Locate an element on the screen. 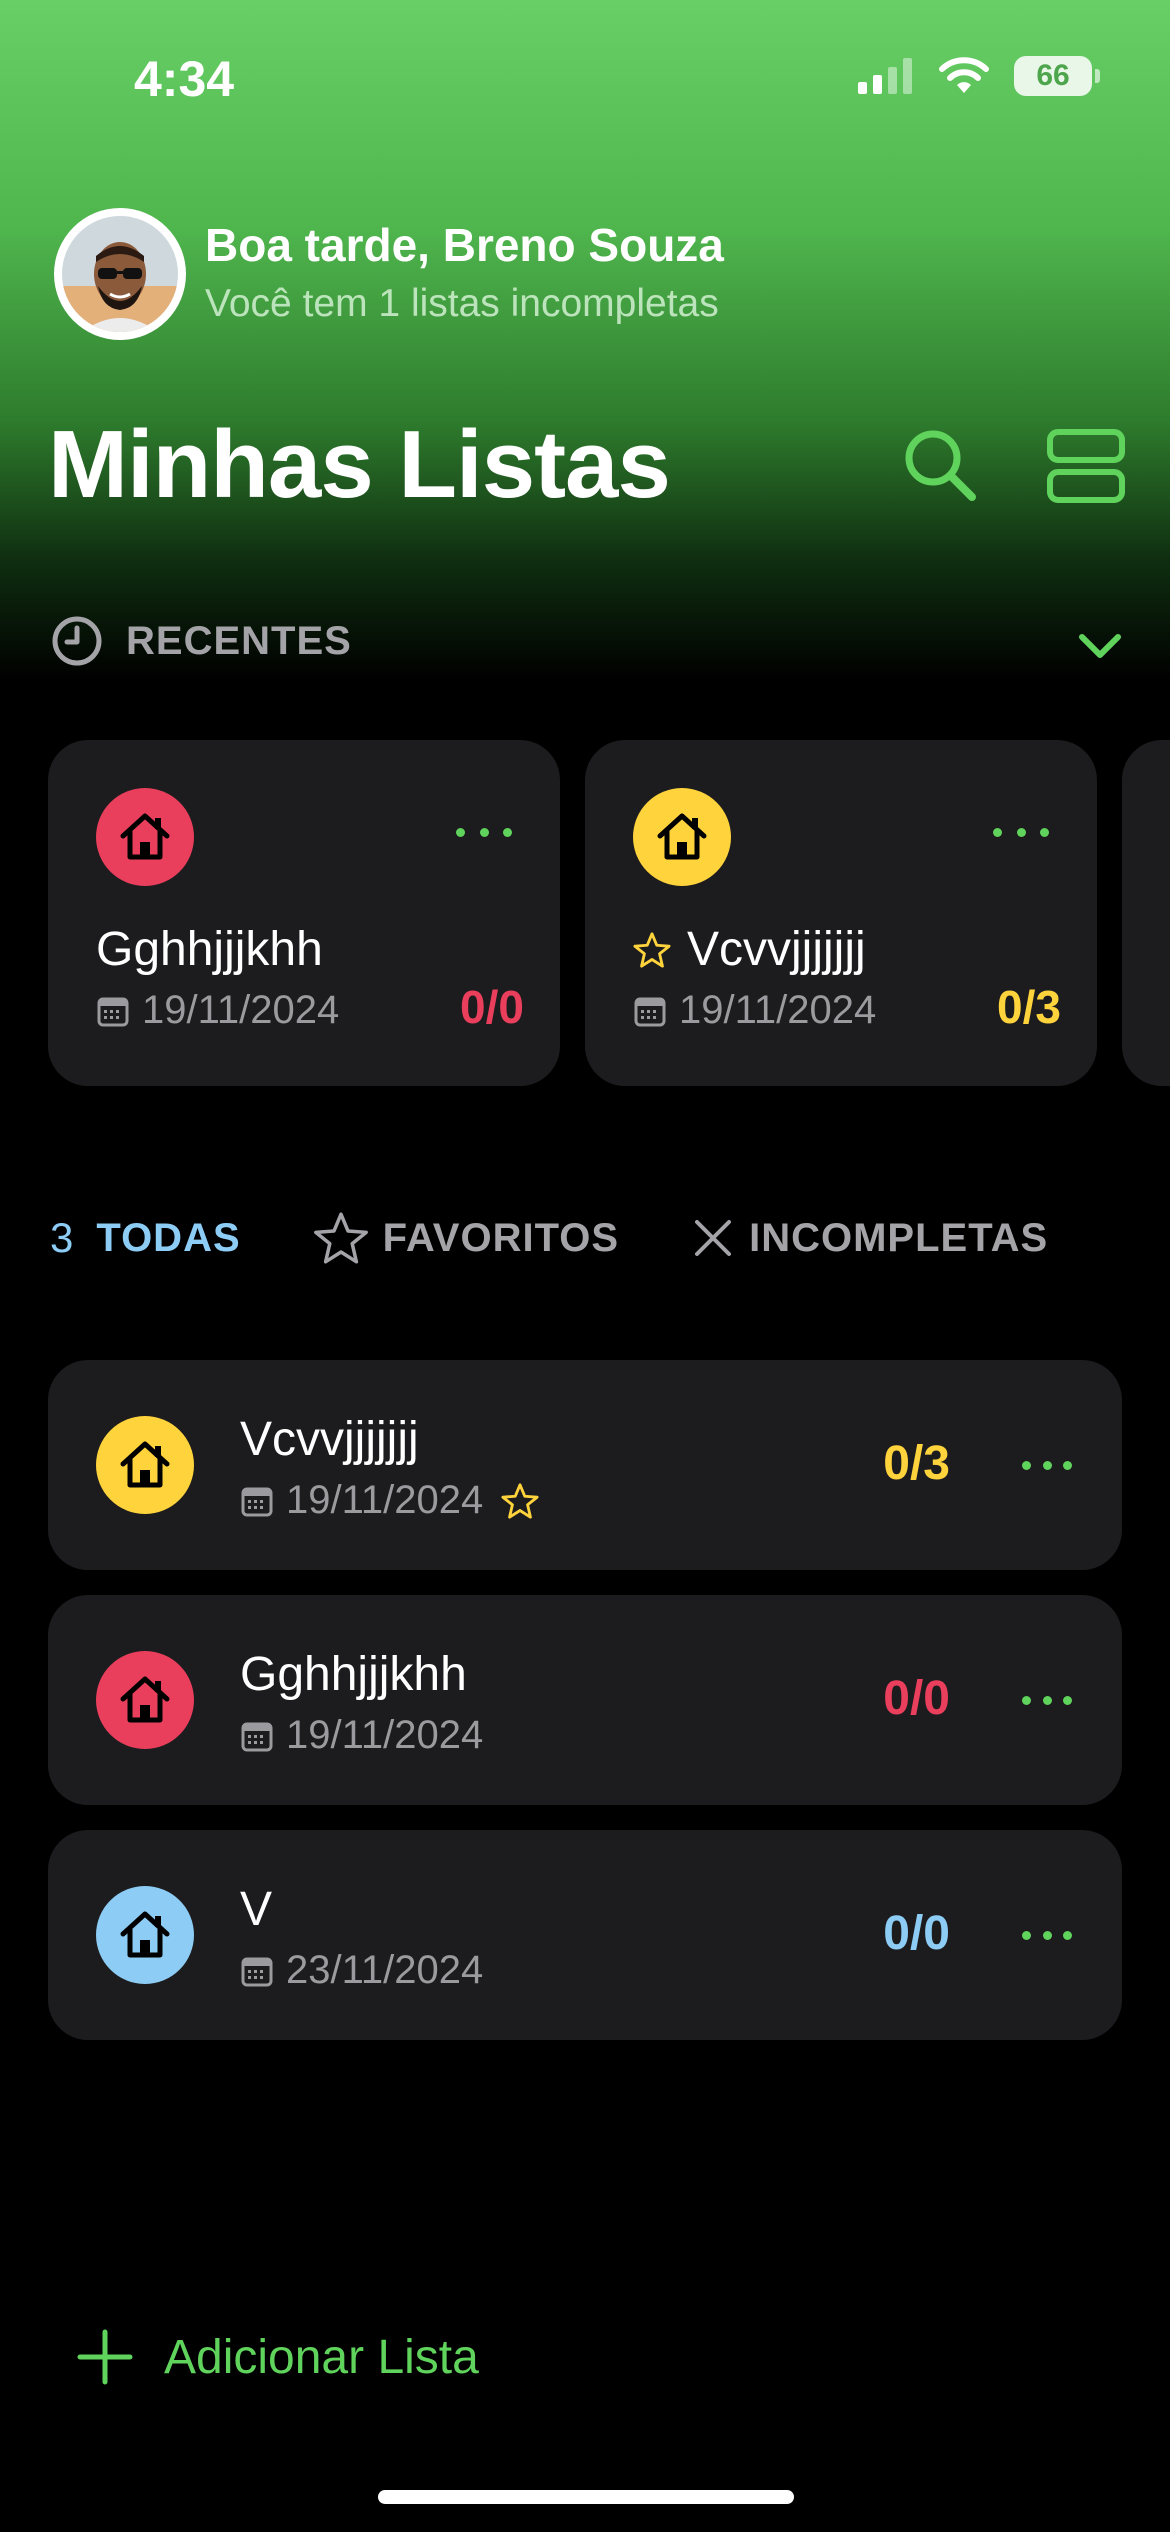 The image size is (1170, 2532). incomplete-summary: Você tem 1 listas incompletas is located at coordinates (462, 303).